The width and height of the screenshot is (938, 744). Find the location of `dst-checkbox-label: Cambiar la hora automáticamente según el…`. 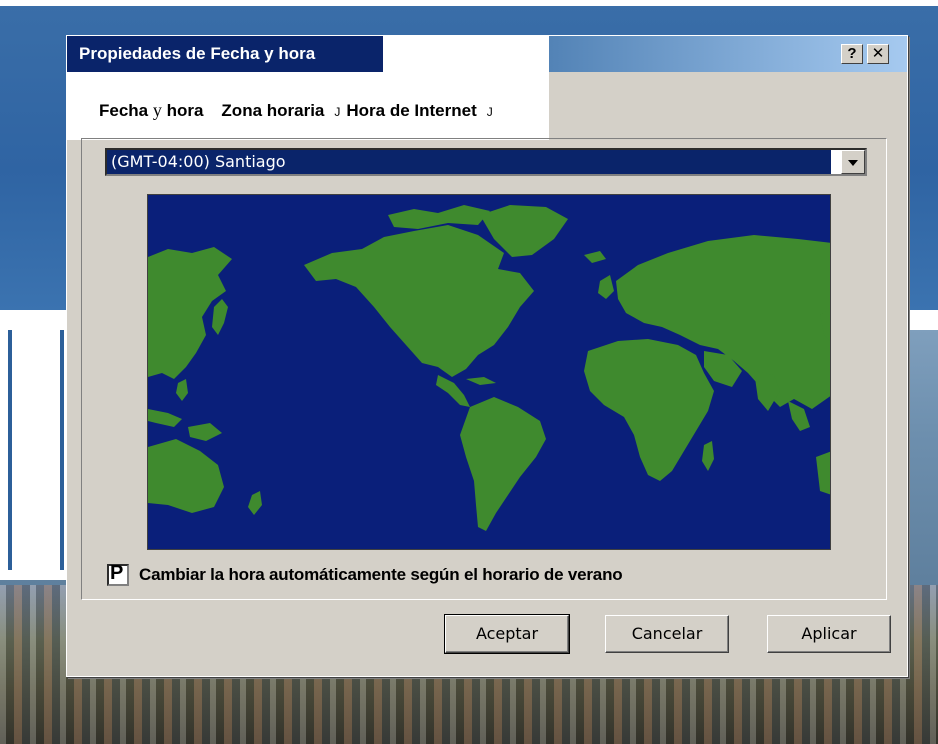

dst-checkbox-label: Cambiar la hora automáticamente según el… is located at coordinates (381, 575).